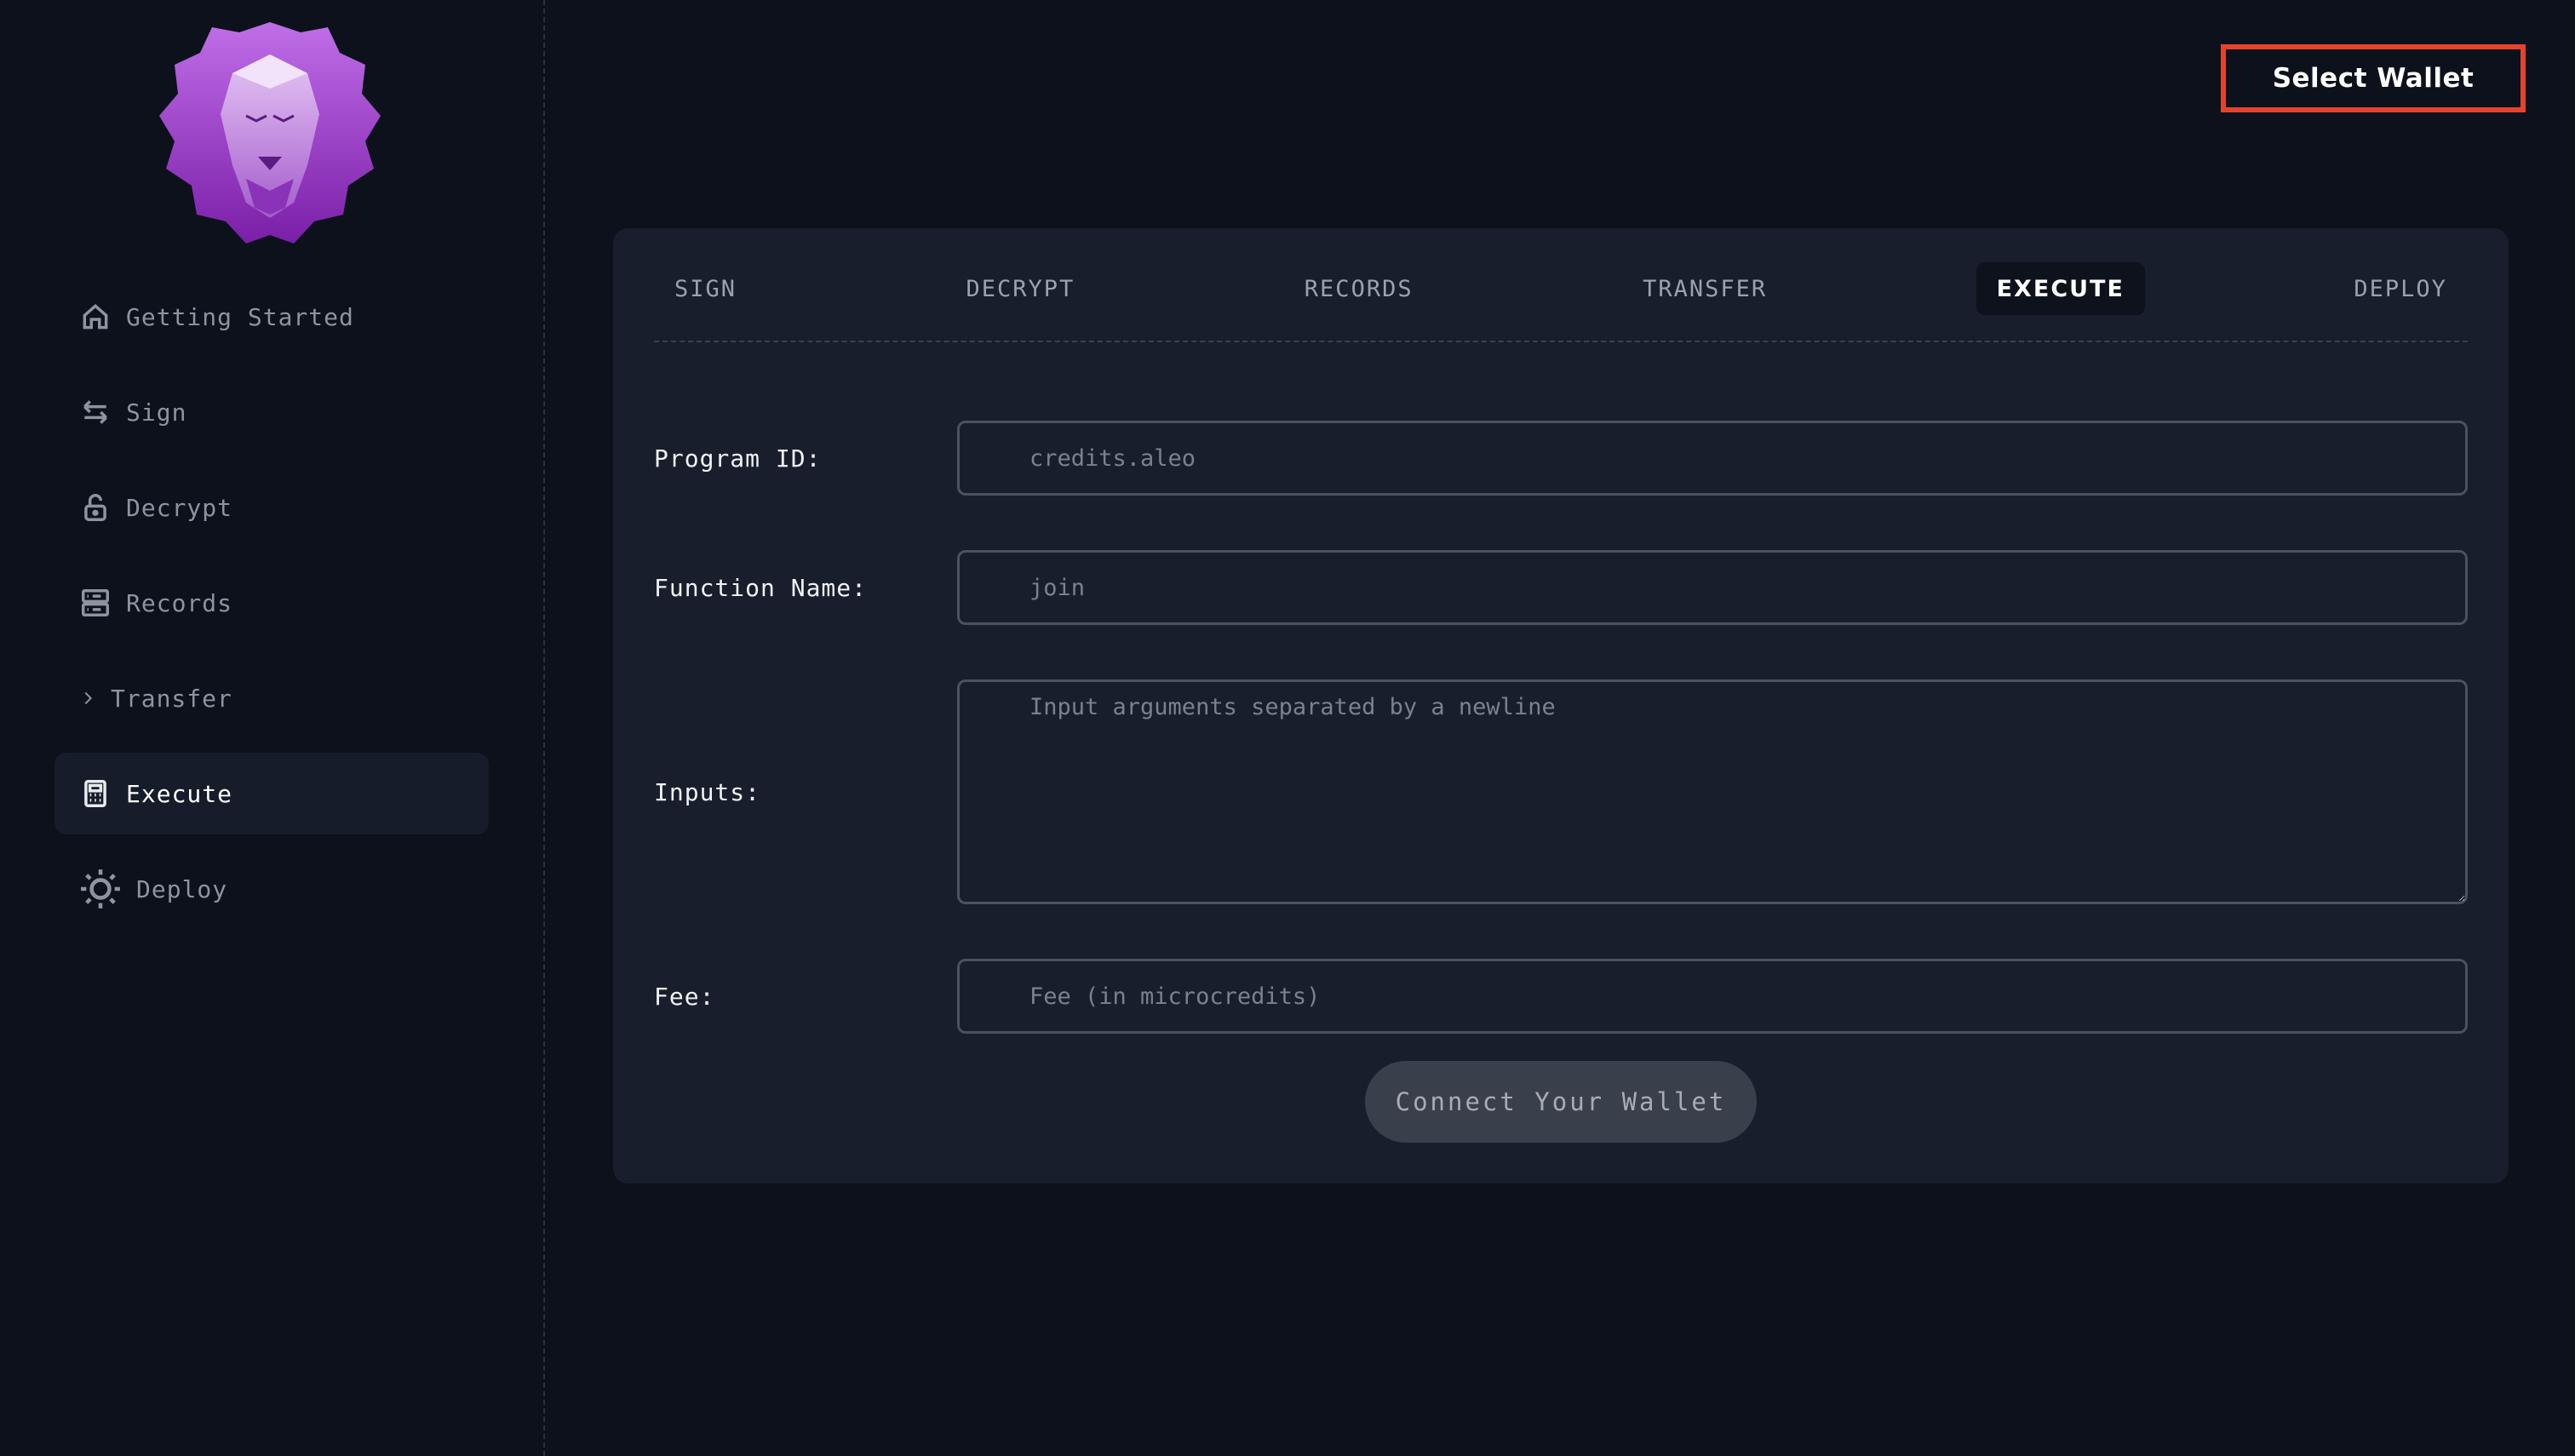 The image size is (2575, 1456). What do you see at coordinates (271, 889) in the screenshot?
I see `sidebar-item-deploy: Deploy` at bounding box center [271, 889].